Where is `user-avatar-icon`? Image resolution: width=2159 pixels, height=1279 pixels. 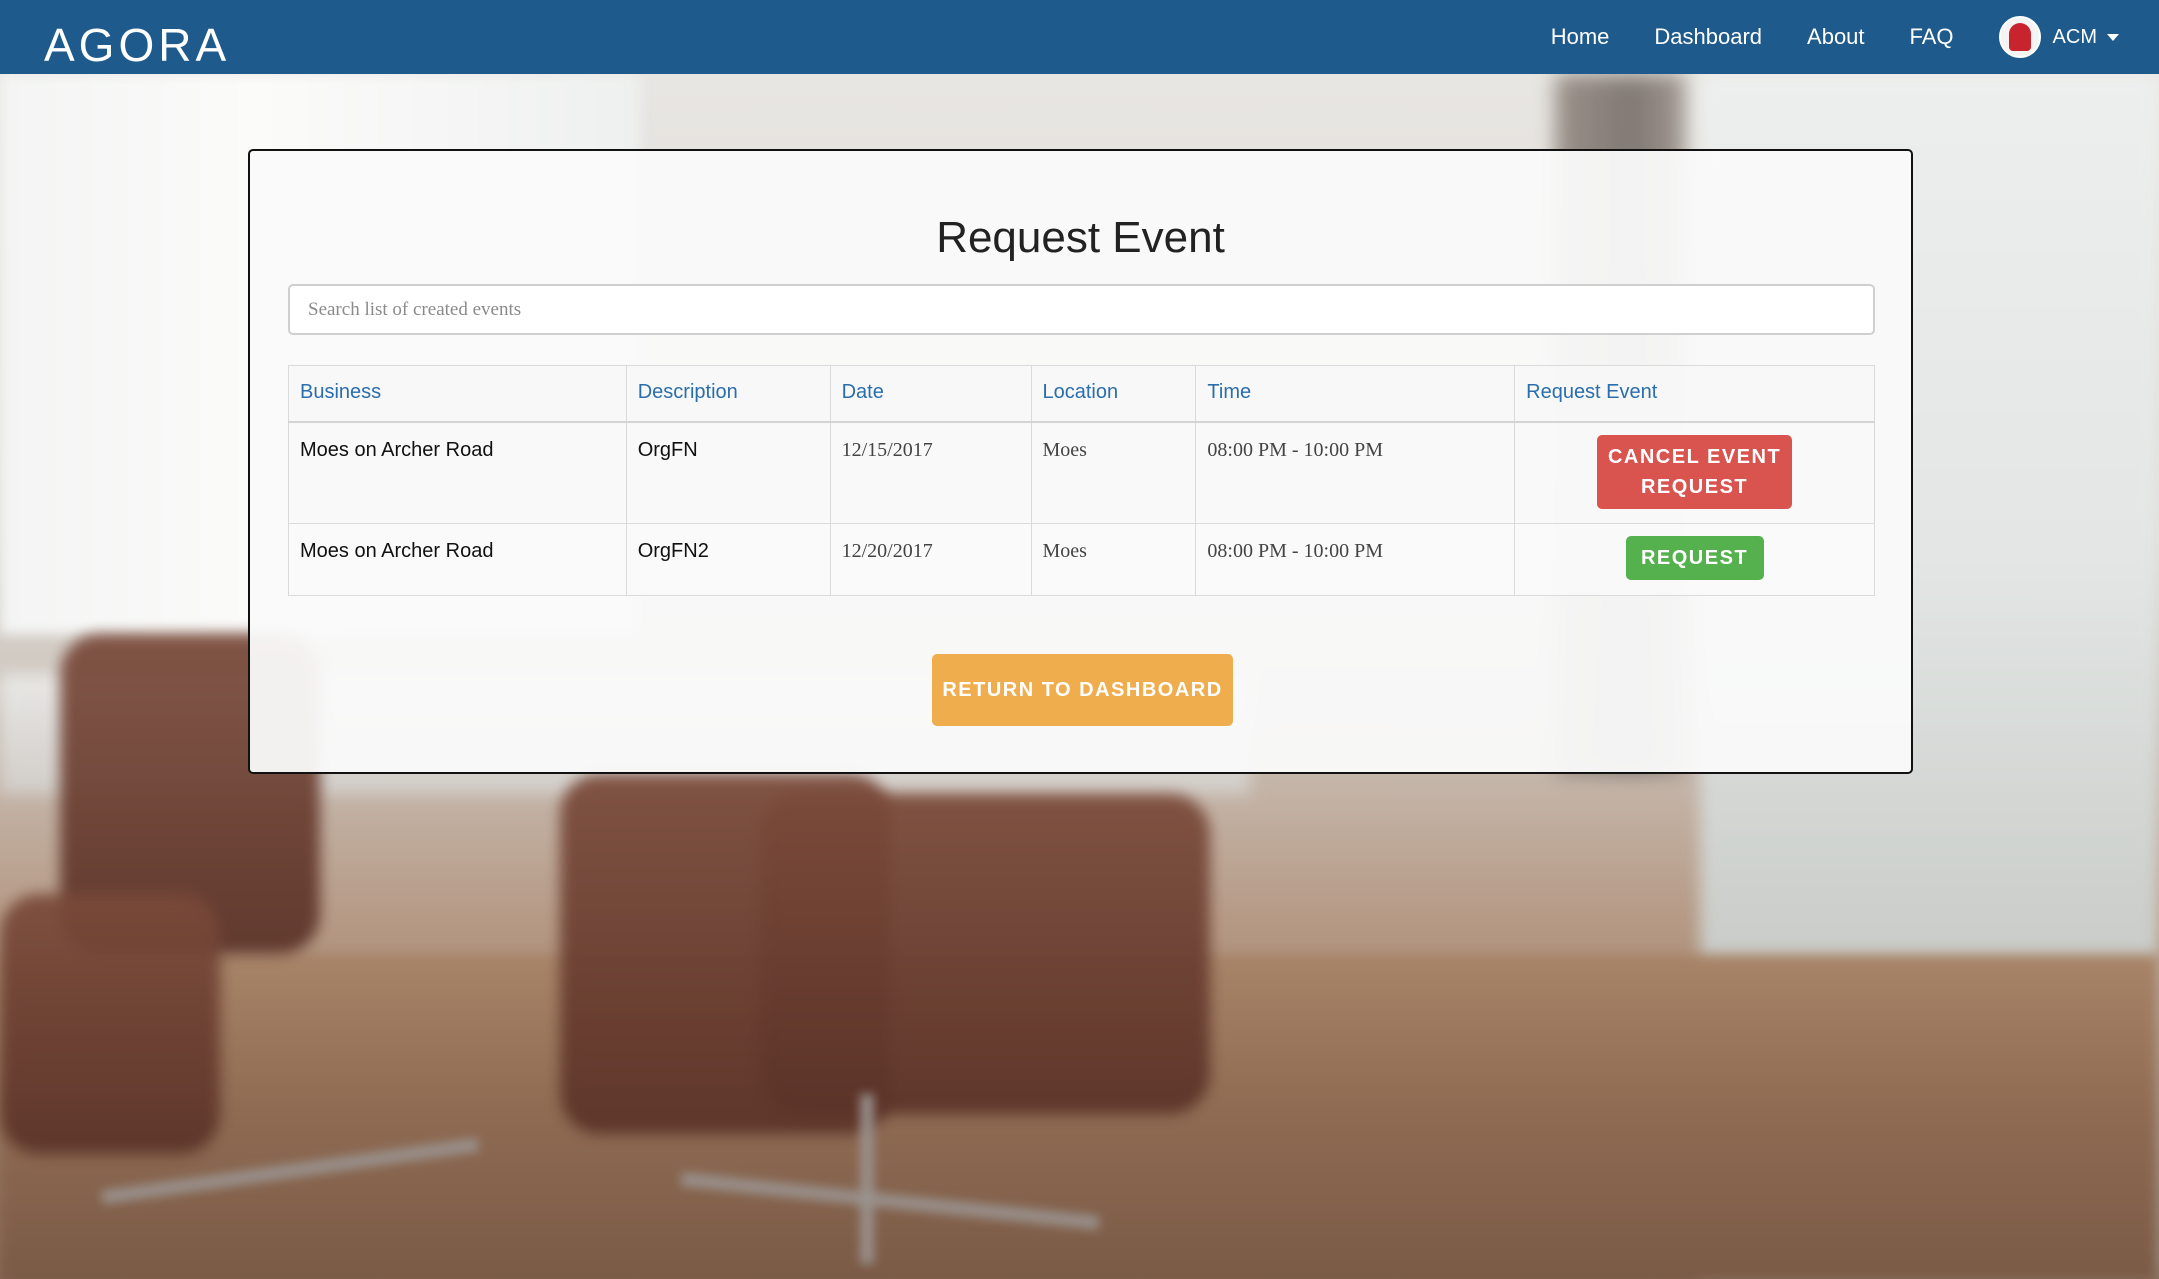 user-avatar-icon is located at coordinates (2019, 37).